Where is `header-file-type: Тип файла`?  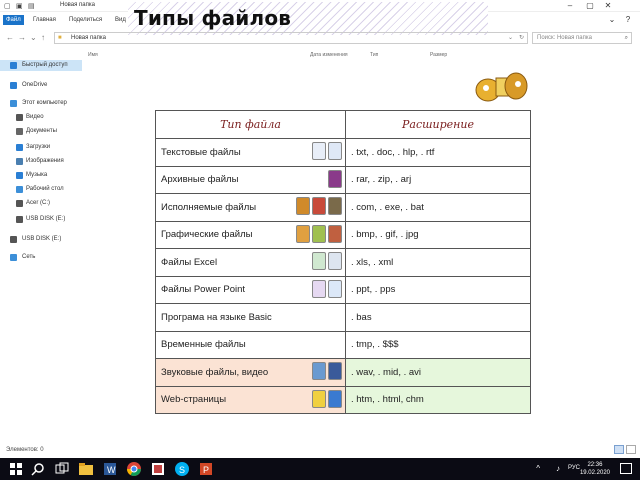 header-file-type: Тип файла is located at coordinates (250, 124).